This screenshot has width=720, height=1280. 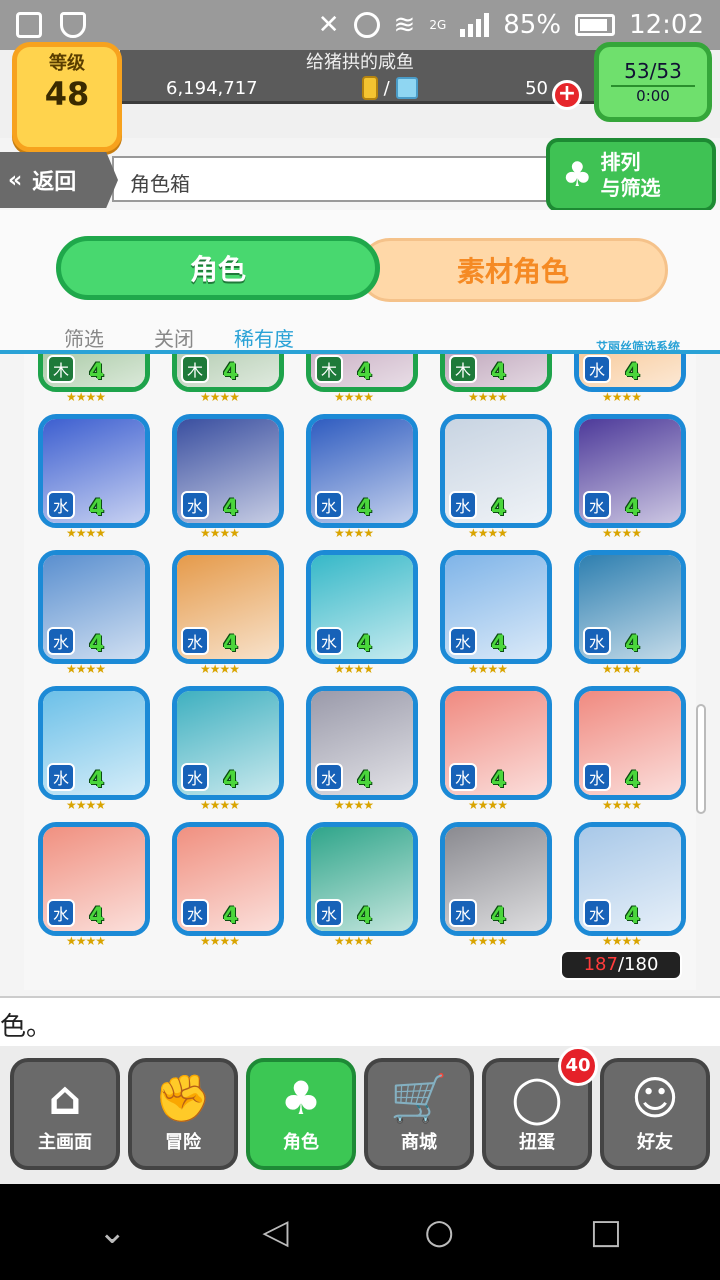 I want to click on character-count: 187/180, so click(x=621, y=965).